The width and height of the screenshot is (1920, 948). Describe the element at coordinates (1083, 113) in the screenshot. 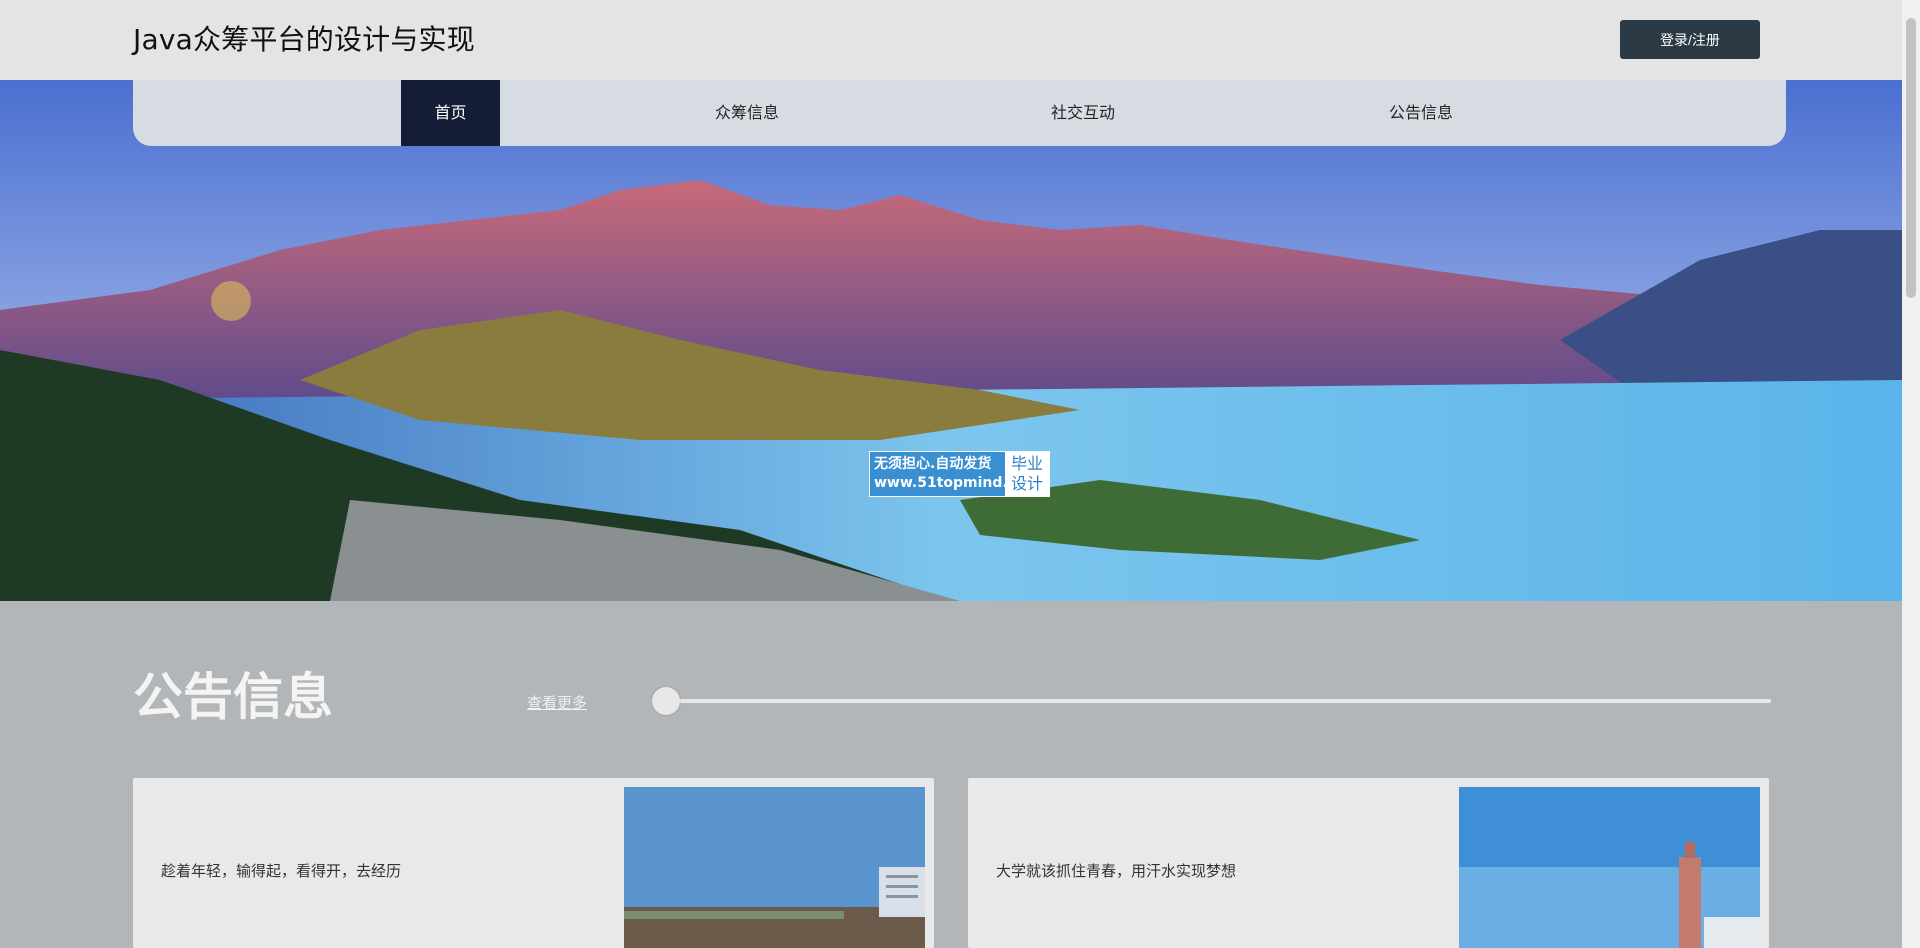

I see `nav-item-social: 社交互动` at that location.